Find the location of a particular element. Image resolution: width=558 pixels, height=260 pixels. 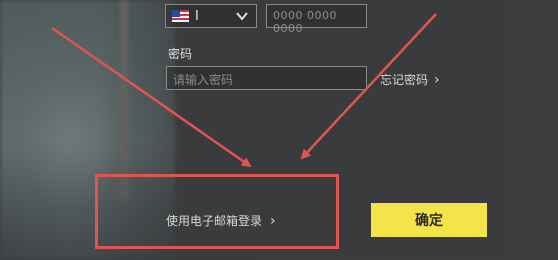

annotation-highlight-box is located at coordinates (217, 211).